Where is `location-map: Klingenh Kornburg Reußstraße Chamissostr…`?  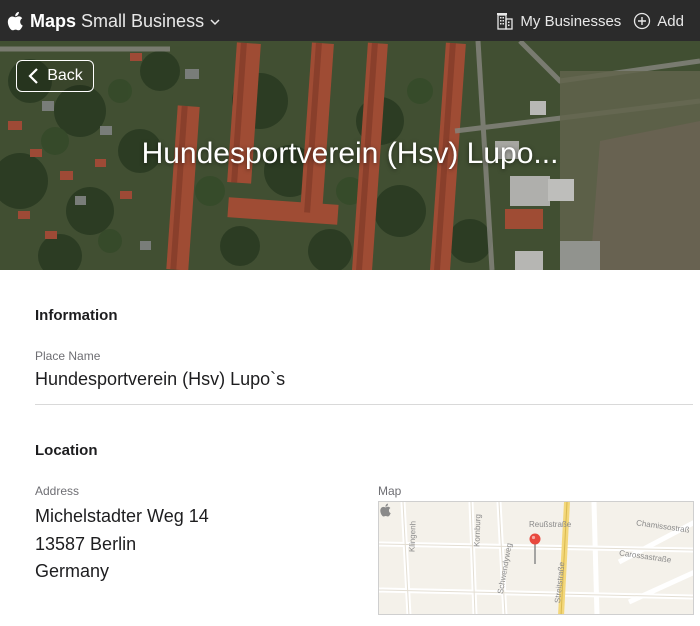
location-map: Klingenh Kornburg Reußstraße Chamissostr… is located at coordinates (536, 558).